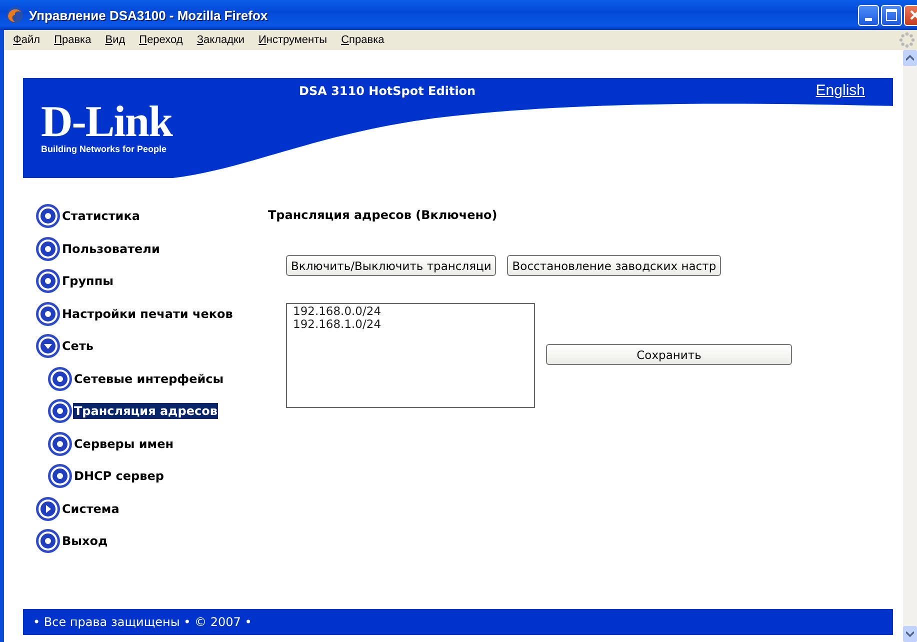  Describe the element at coordinates (161, 40) in the screenshot. I see `menu-item: Переход` at that location.